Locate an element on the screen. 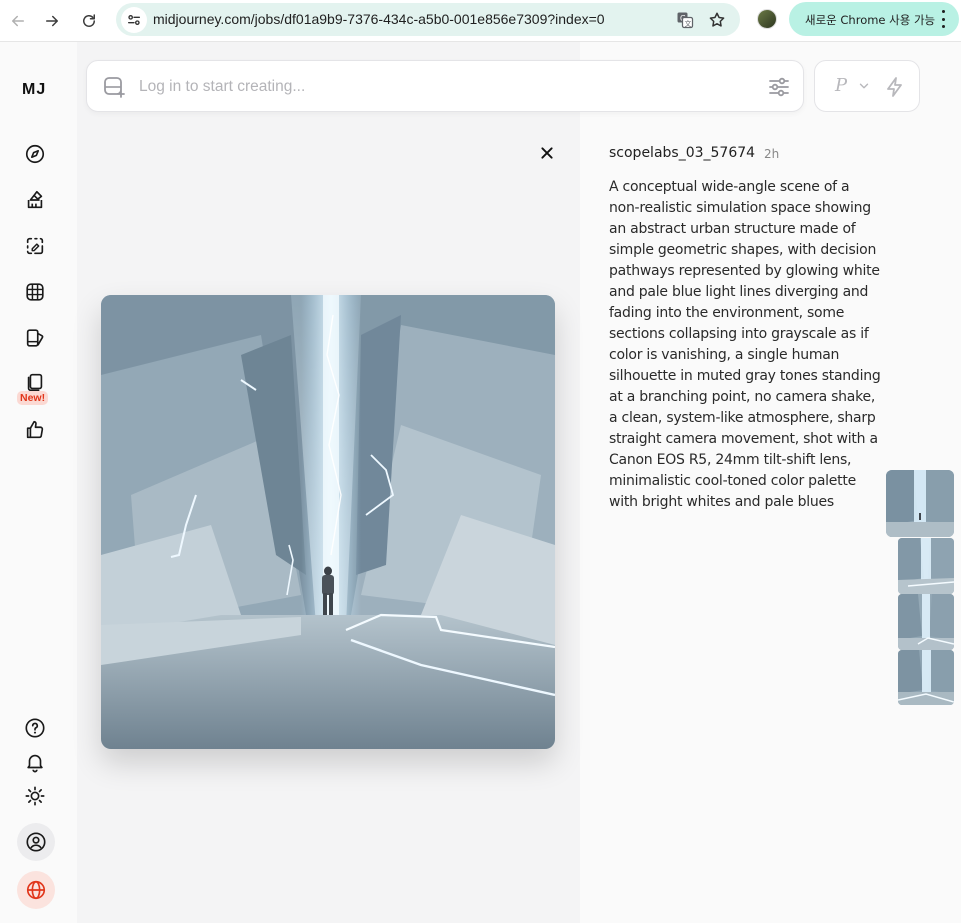 Image resolution: width=961 pixels, height=923 pixels. sidebar-item-notifications is located at coordinates (35, 762).